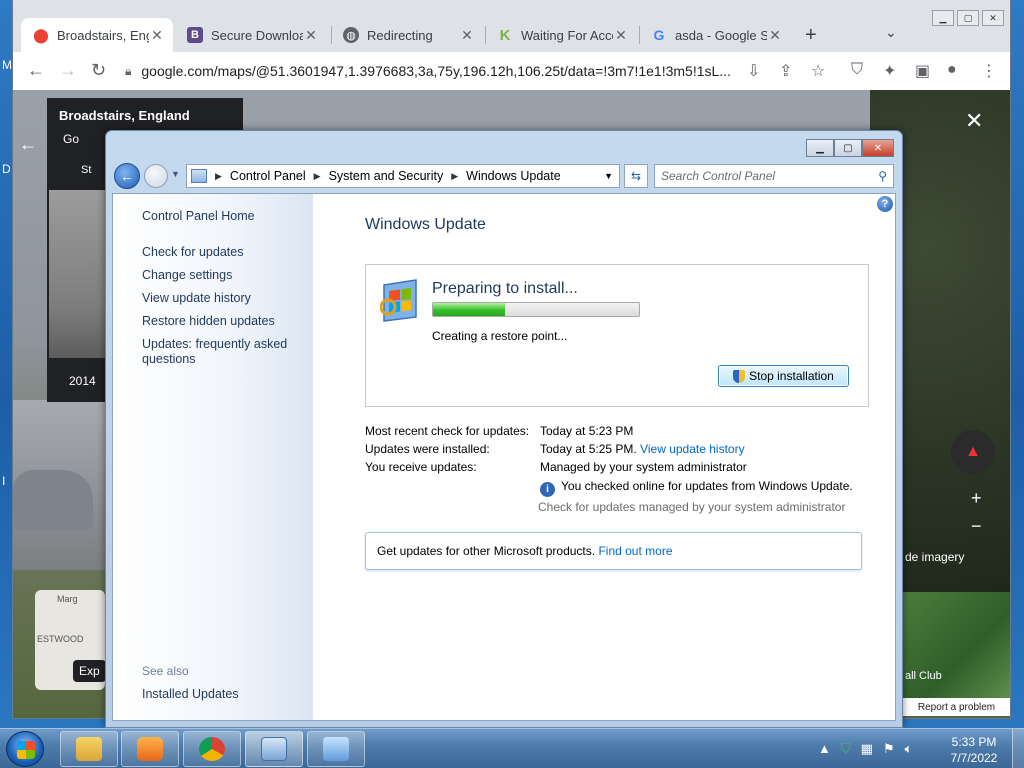 Image resolution: width=1024 pixels, height=768 pixels. What do you see at coordinates (89, 749) in the screenshot?
I see `taskbar-explorer` at bounding box center [89, 749].